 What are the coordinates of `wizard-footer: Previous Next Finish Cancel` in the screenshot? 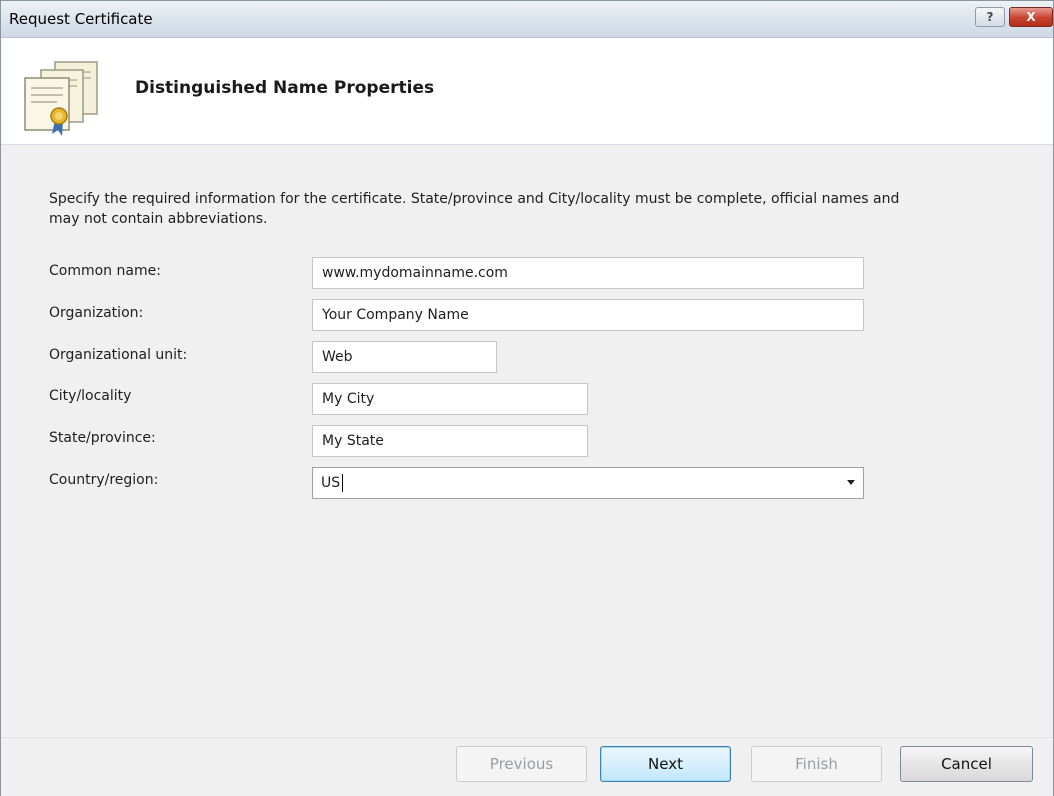 It's located at (527, 766).